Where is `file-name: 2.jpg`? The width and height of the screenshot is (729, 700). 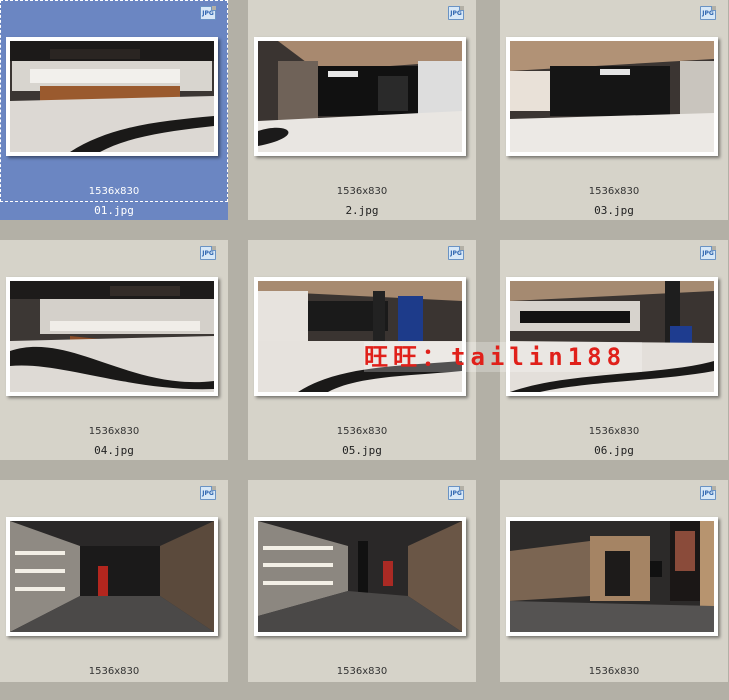
file-name: 2.jpg is located at coordinates (362, 211).